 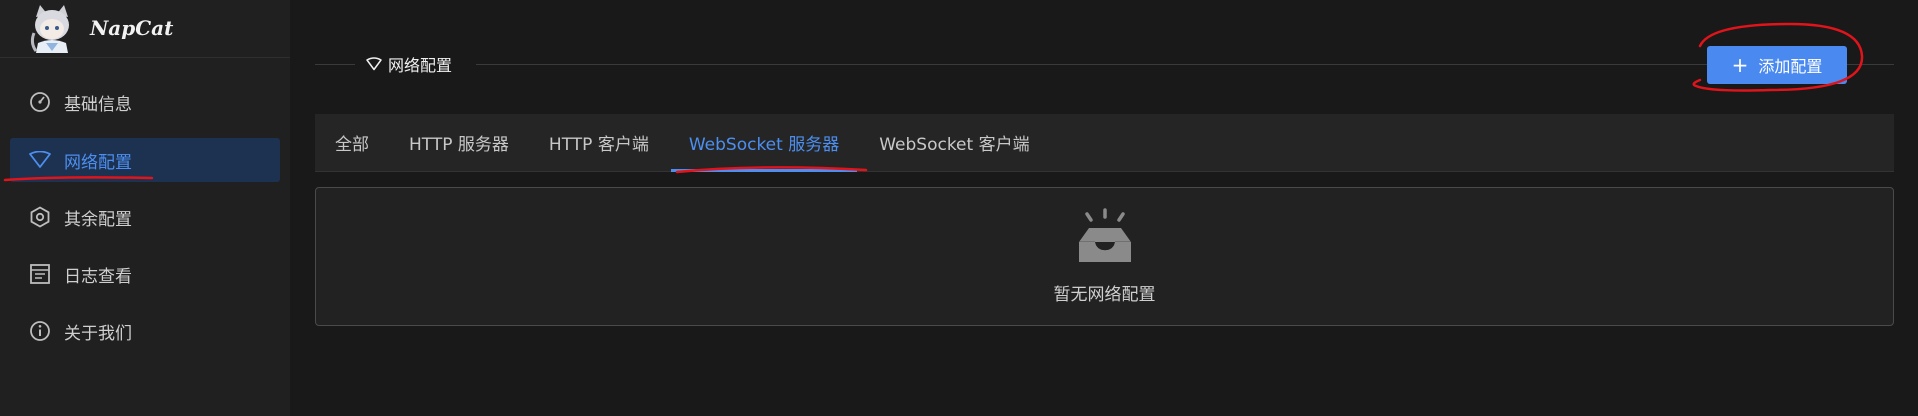 What do you see at coordinates (98, 162) in the screenshot?
I see `sidebar-item-label: 网络配置` at bounding box center [98, 162].